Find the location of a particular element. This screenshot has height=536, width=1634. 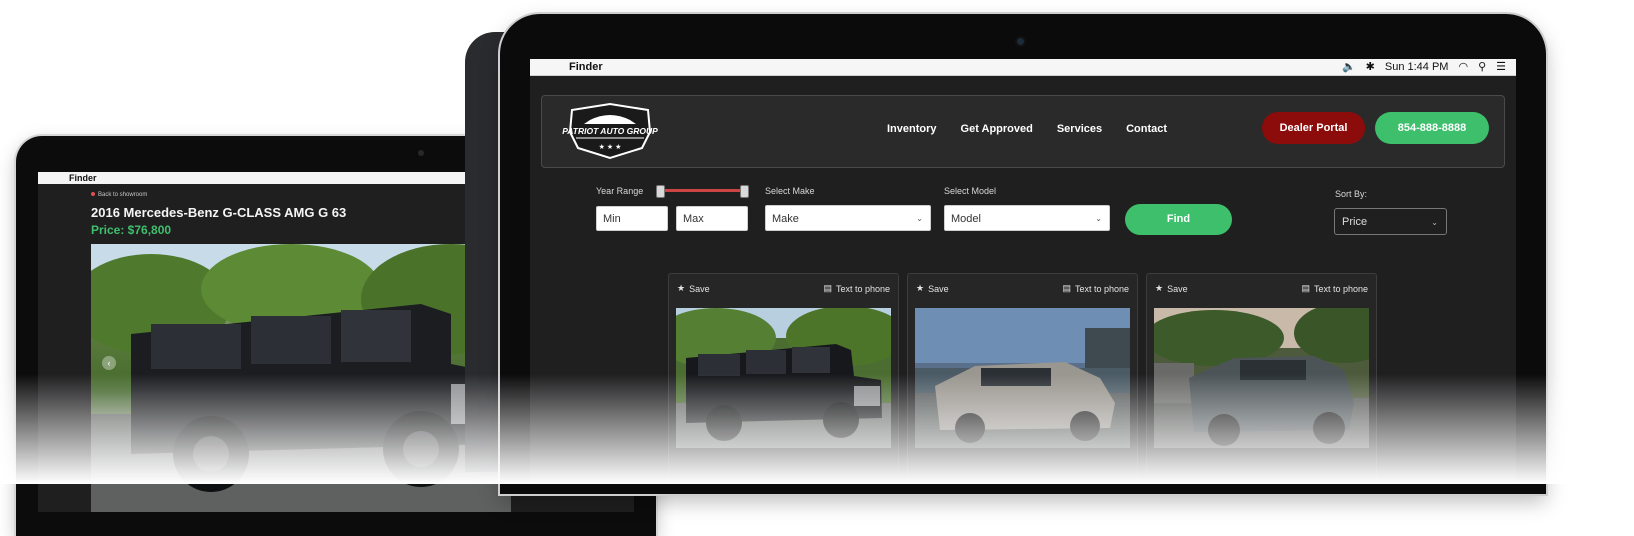

breadcrumb-label: Back to showroom is located at coordinates (123, 195).